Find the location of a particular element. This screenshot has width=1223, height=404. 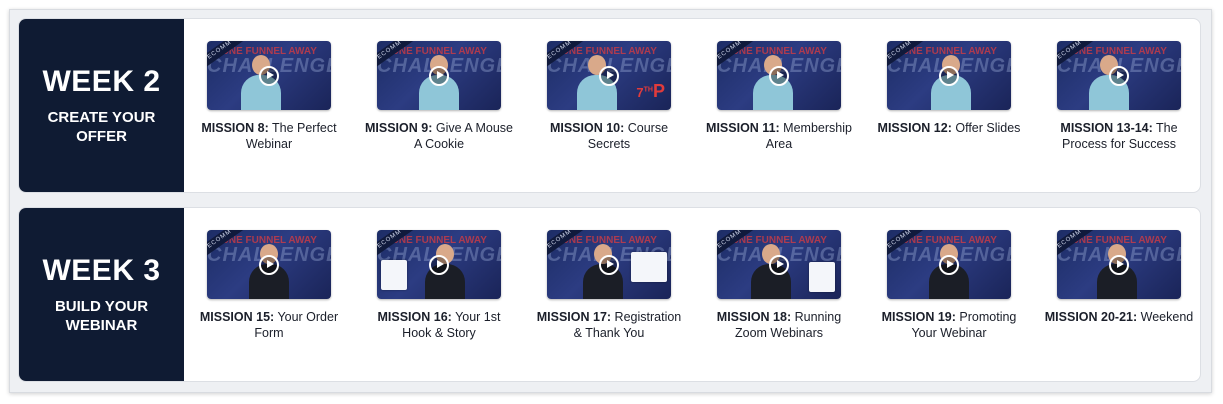

mission-caption: MISSION 15: Your Order Form is located at coordinates (269, 325).